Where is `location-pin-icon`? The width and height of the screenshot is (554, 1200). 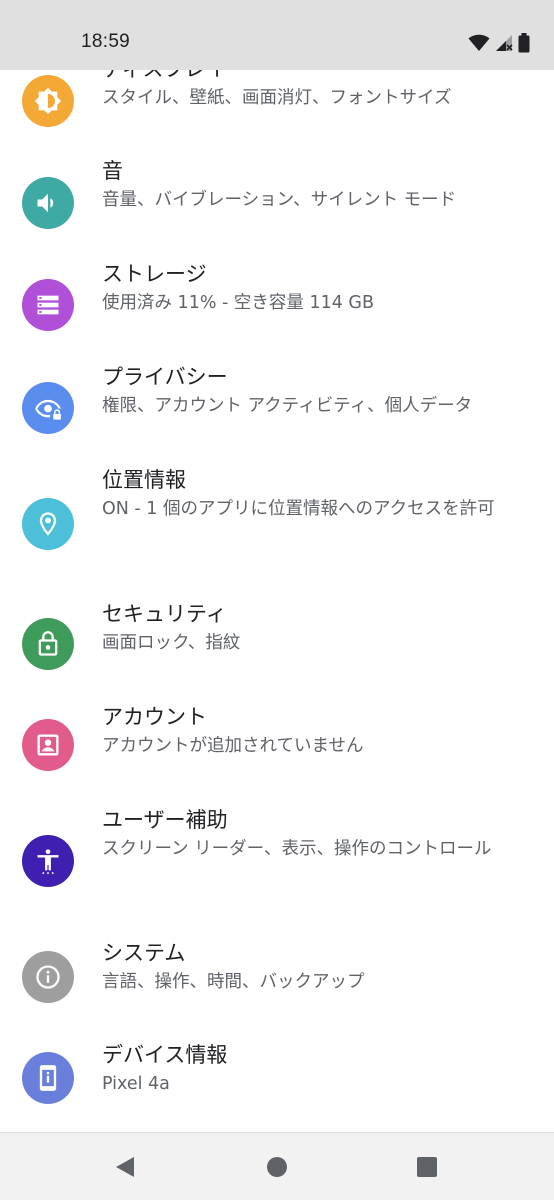
location-pin-icon is located at coordinates (48, 524).